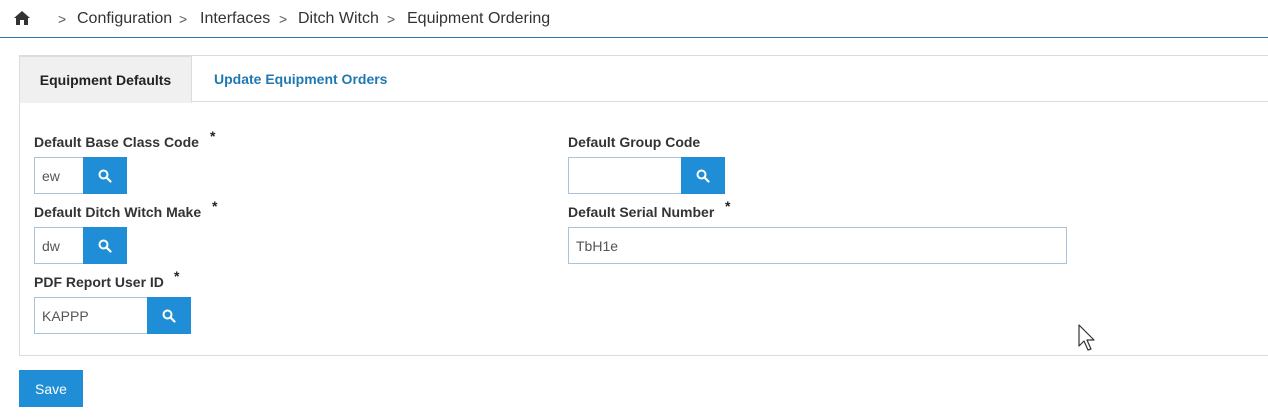 The image size is (1268, 417). I want to click on ditch-witch-make-search-button, so click(105, 245).